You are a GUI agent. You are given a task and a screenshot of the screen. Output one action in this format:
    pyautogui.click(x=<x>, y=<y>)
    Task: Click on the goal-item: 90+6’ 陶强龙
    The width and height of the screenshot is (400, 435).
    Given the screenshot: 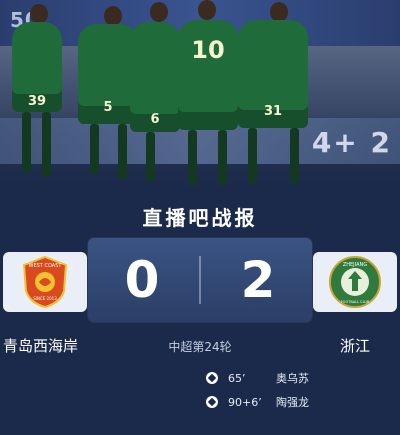 What is the action you would take?
    pyautogui.click(x=257, y=402)
    